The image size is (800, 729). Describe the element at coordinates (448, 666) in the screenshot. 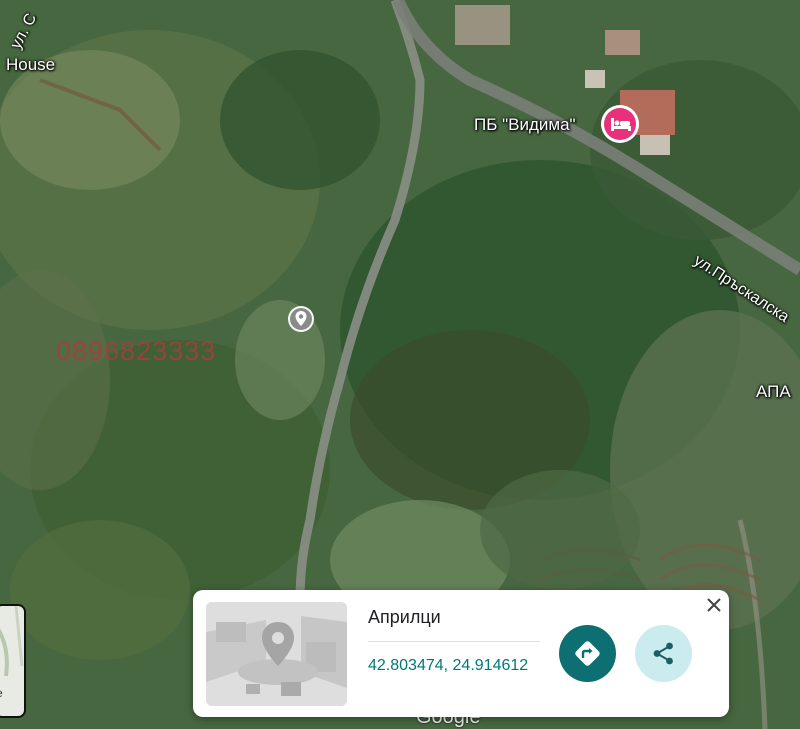

I see `place-coordinates: 42.803474, 24.914612` at that location.